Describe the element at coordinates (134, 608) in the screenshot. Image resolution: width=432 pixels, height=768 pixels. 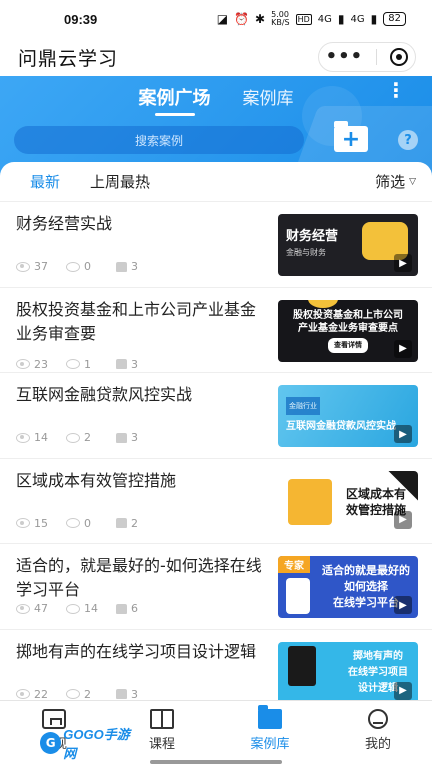
I see `likes-count: 6` at that location.